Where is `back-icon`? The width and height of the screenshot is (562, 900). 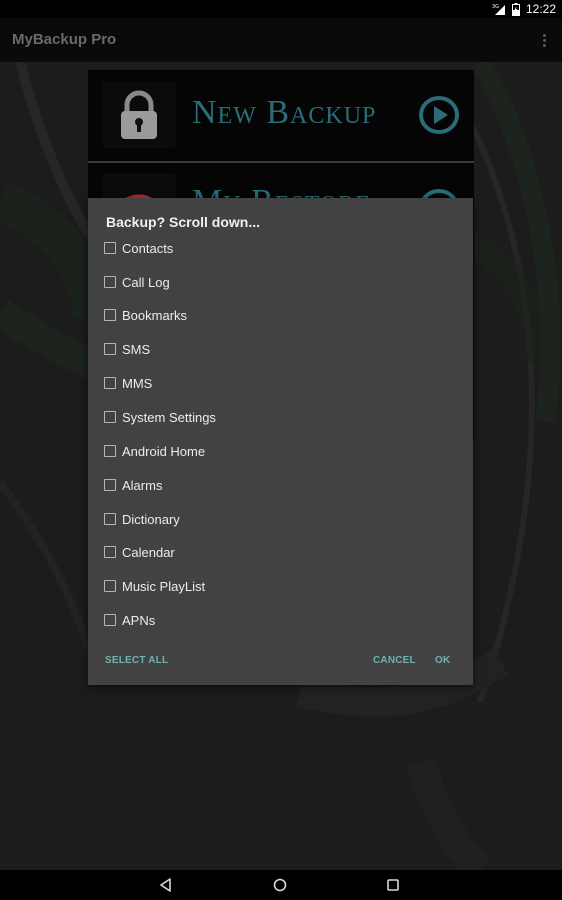 back-icon is located at coordinates (166, 885).